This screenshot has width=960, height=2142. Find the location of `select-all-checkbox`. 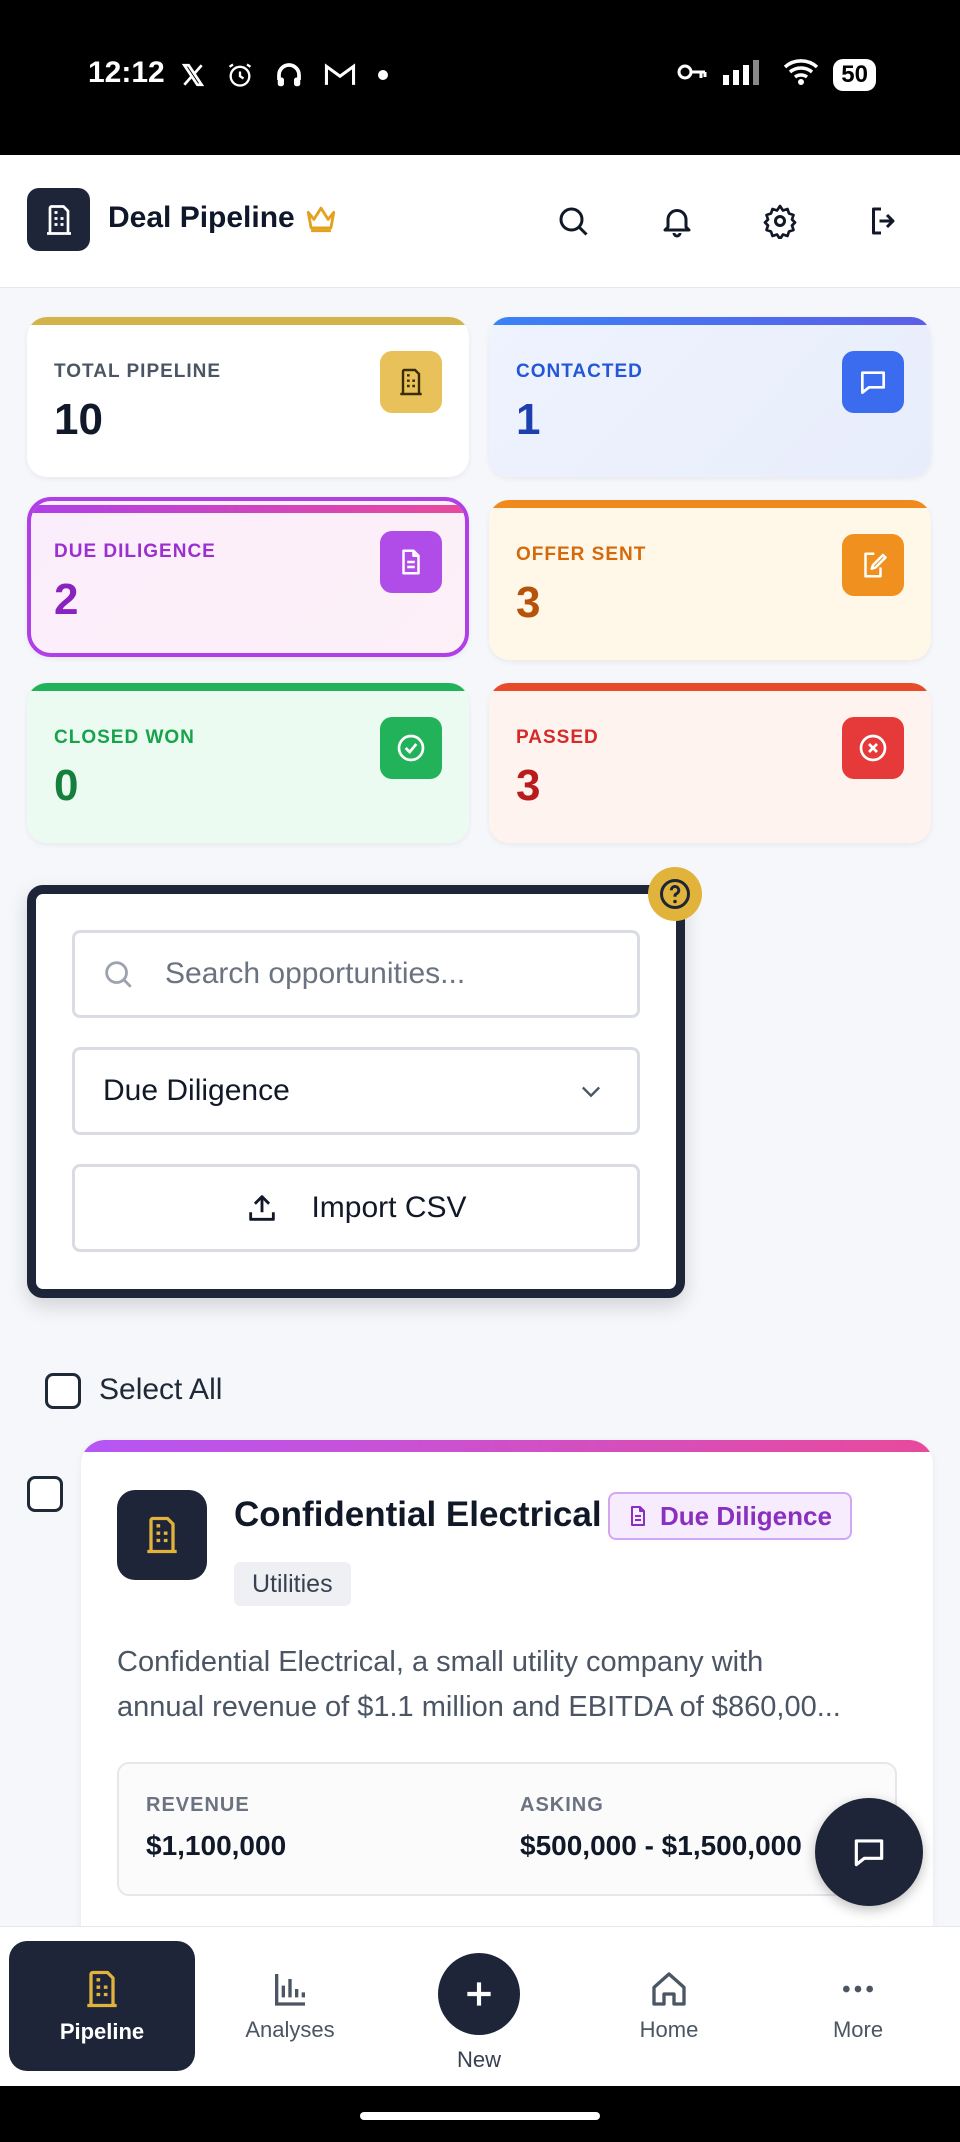

select-all-checkbox is located at coordinates (63, 1391).